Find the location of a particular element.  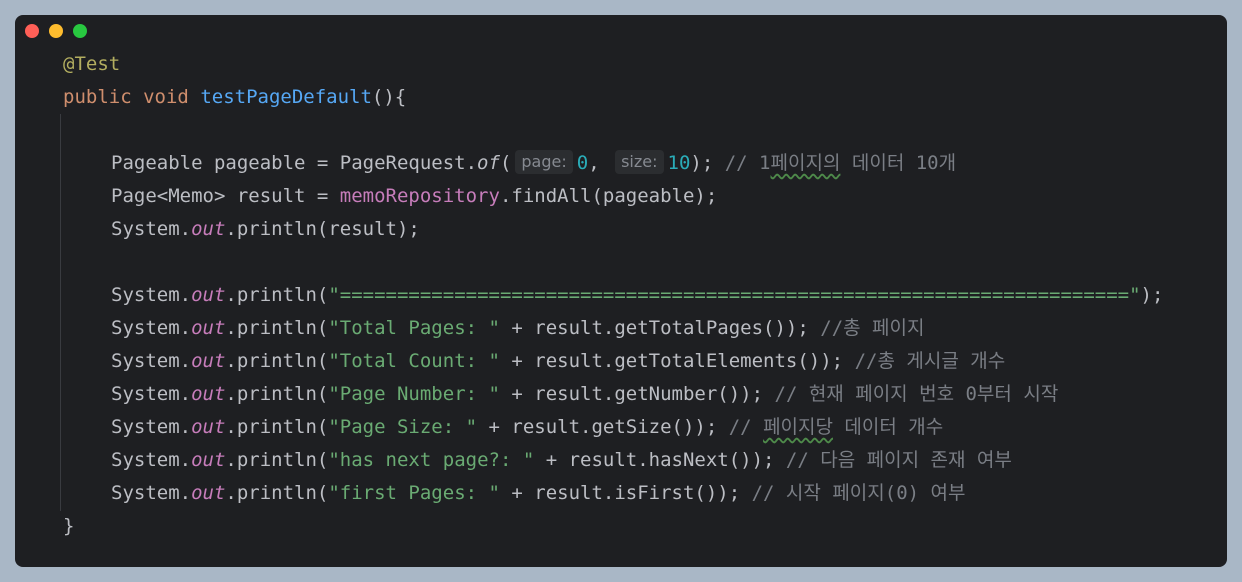

field-memo-repository: memoRepository is located at coordinates (419, 196).